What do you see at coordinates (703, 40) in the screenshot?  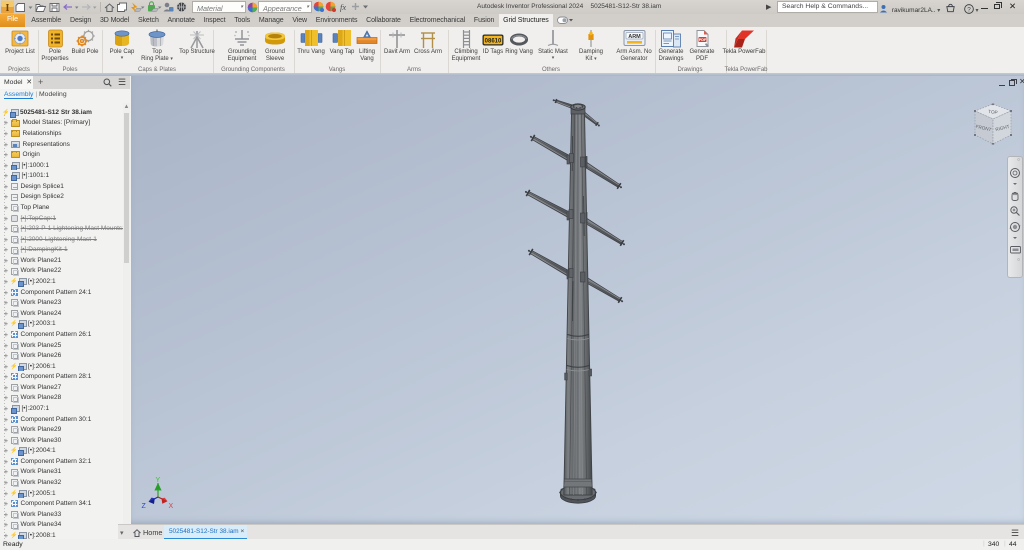 I see `svg-text: PDF` at bounding box center [703, 40].